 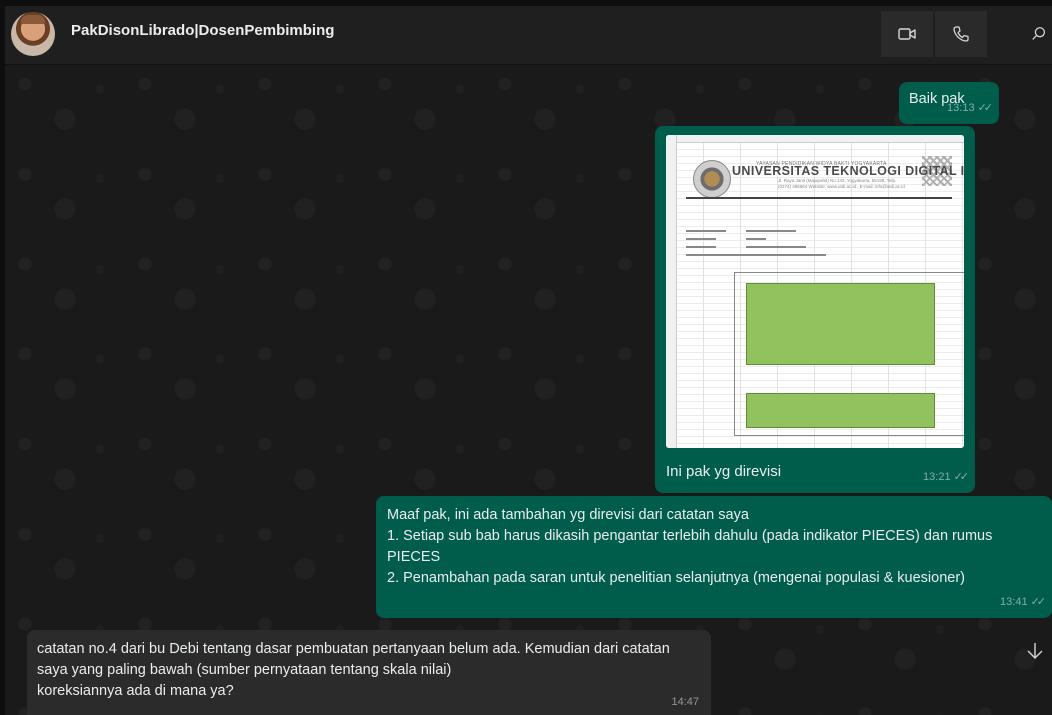 I want to click on message-meta: 14:47, so click(x=685, y=702).